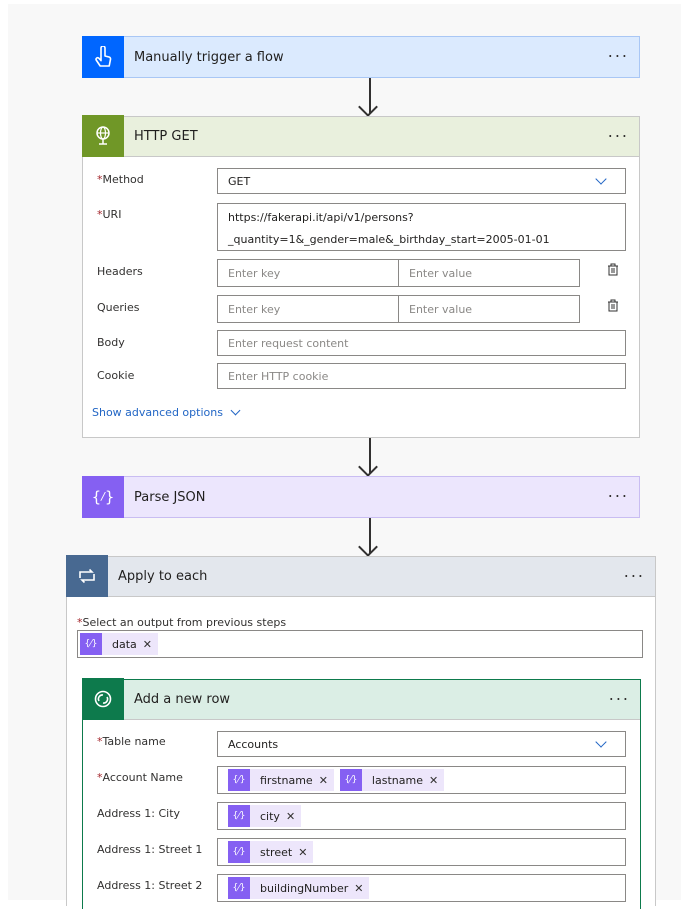 The height and width of the screenshot is (909, 689). What do you see at coordinates (109, 214) in the screenshot?
I see `uri-label: *URI` at bounding box center [109, 214].